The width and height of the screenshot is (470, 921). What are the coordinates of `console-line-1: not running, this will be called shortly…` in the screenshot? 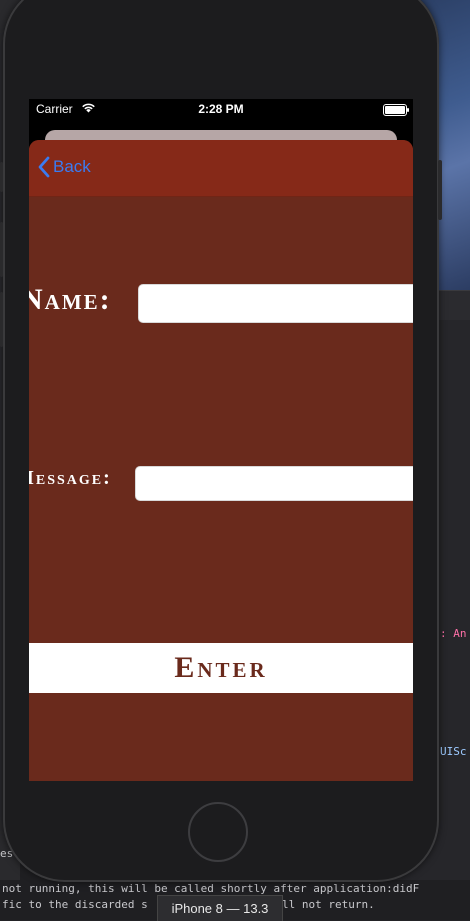 It's located at (211, 888).